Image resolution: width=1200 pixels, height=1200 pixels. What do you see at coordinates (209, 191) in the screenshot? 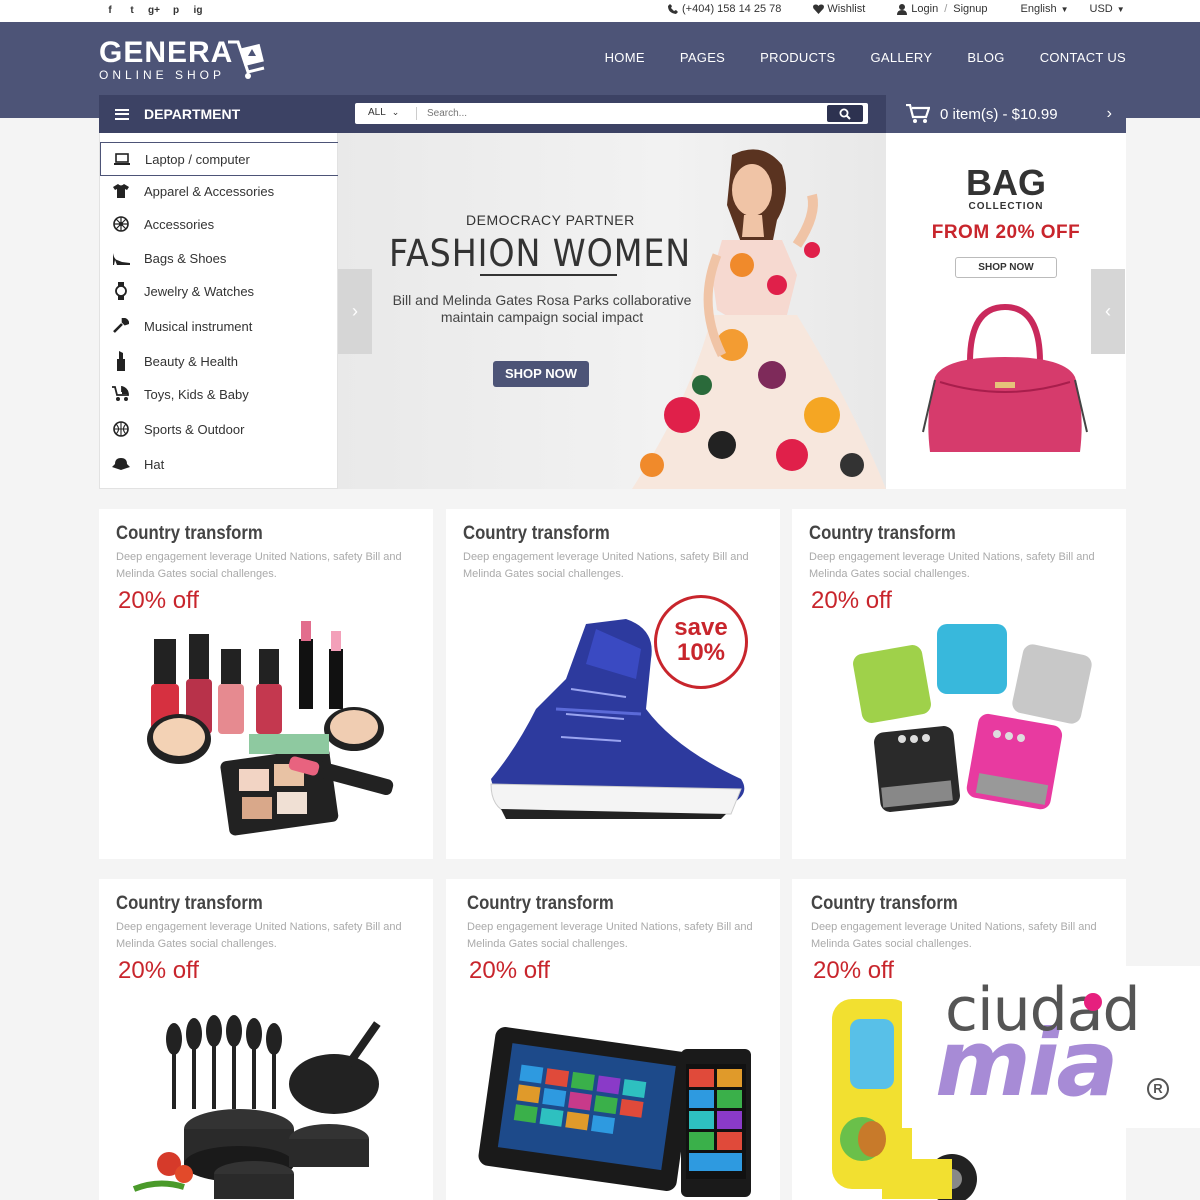
I see `dept-item-label: Apparel & Accessories` at bounding box center [209, 191].